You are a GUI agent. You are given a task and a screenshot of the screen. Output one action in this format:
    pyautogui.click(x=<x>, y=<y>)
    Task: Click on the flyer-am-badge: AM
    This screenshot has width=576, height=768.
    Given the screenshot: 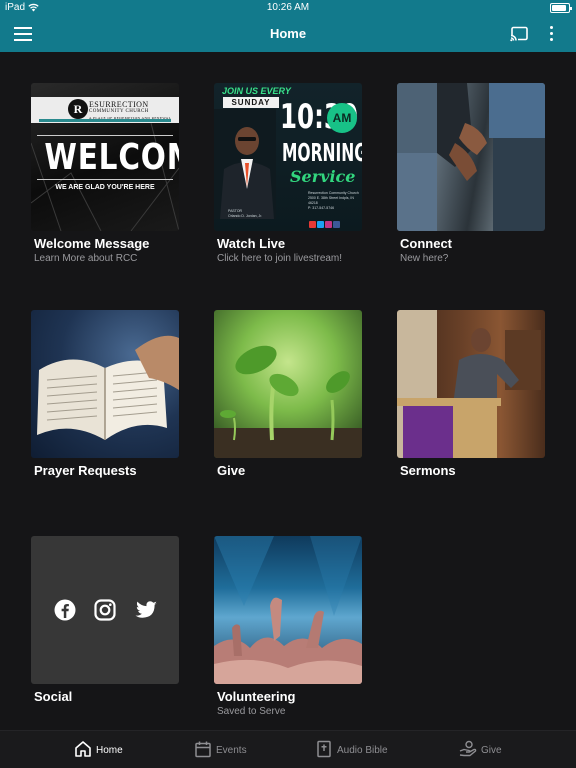 What is the action you would take?
    pyautogui.click(x=342, y=118)
    